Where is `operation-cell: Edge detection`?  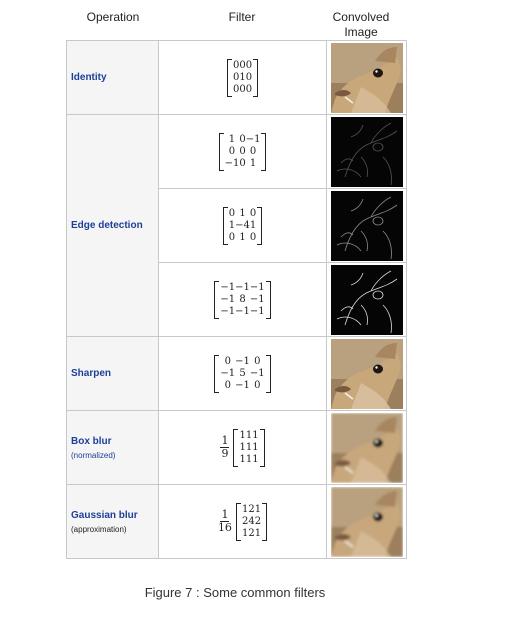 operation-cell: Edge detection is located at coordinates (112, 225).